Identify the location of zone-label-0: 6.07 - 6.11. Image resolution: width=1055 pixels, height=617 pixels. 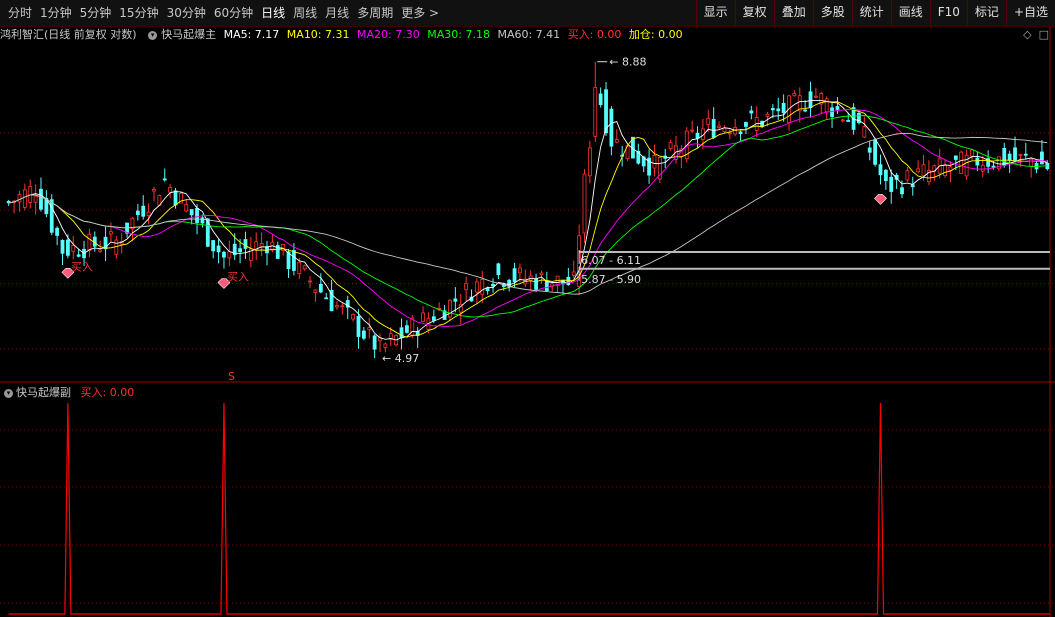
(611, 260).